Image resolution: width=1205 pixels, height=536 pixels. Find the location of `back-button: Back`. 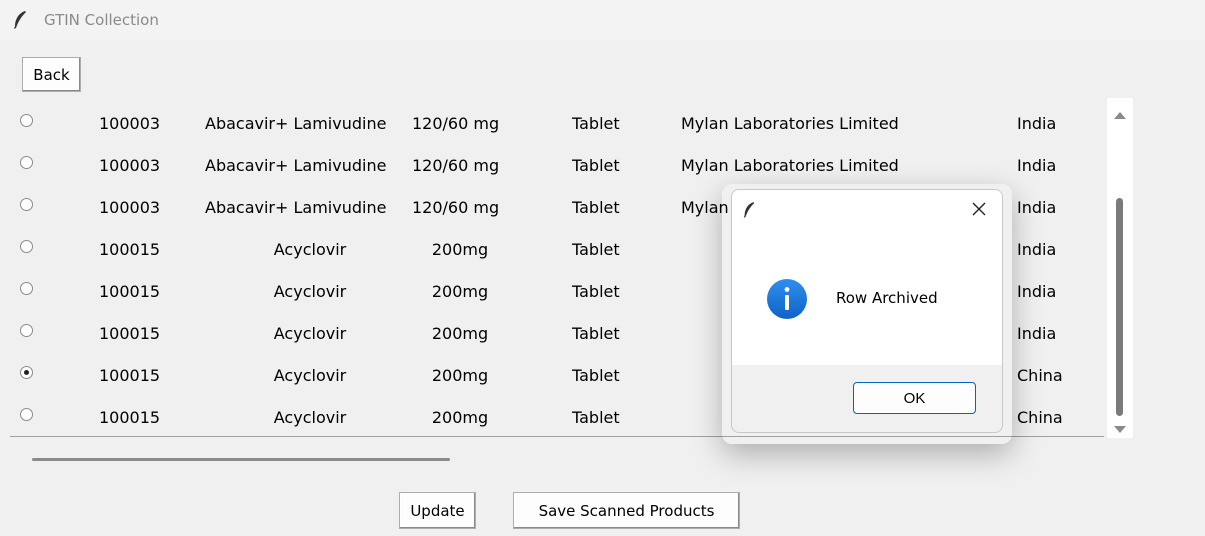

back-button: Back is located at coordinates (51, 74).